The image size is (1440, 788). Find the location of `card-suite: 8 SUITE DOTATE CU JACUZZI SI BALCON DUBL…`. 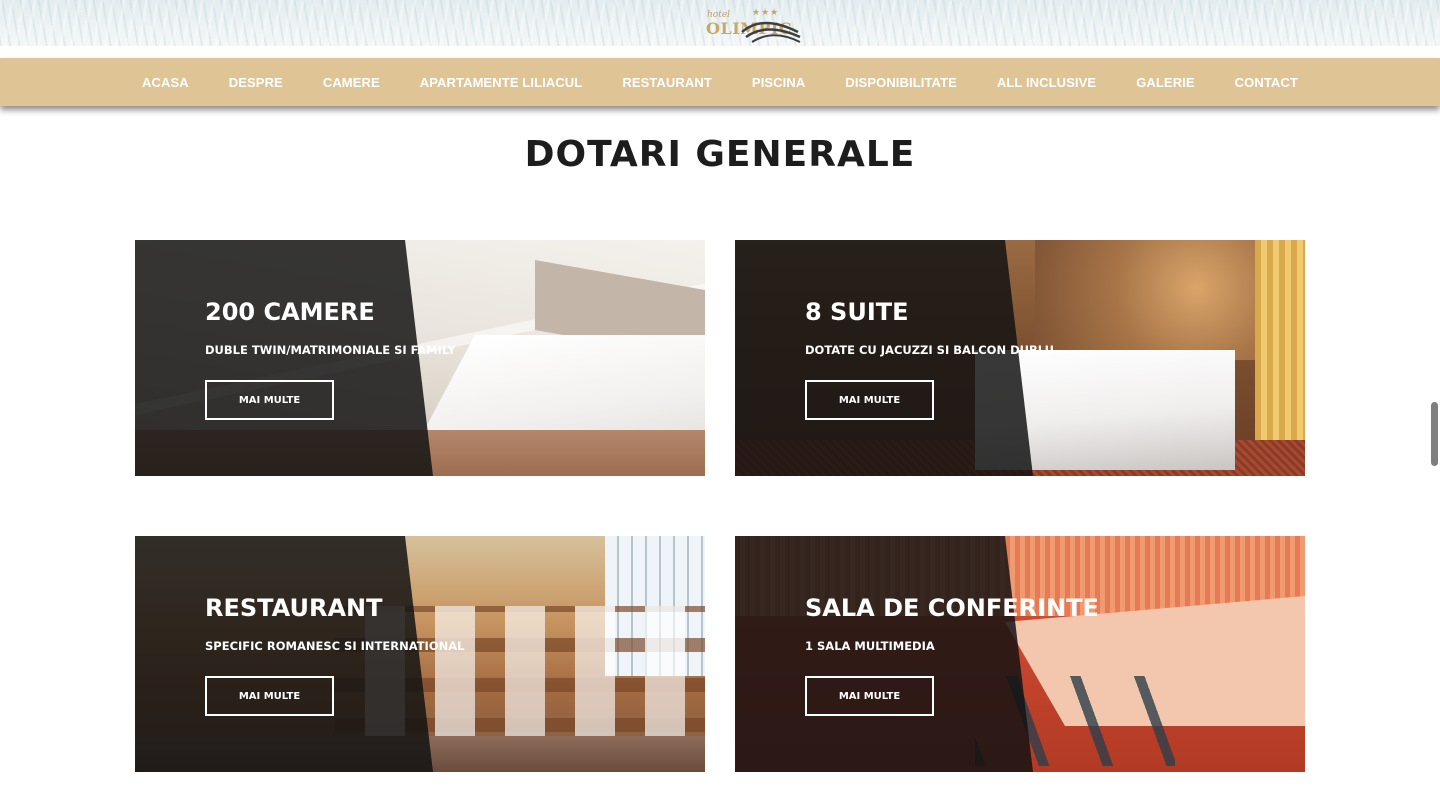

card-suite: 8 SUITE DOTATE CU JACUZZI SI BALCON DUBL… is located at coordinates (1020, 358).